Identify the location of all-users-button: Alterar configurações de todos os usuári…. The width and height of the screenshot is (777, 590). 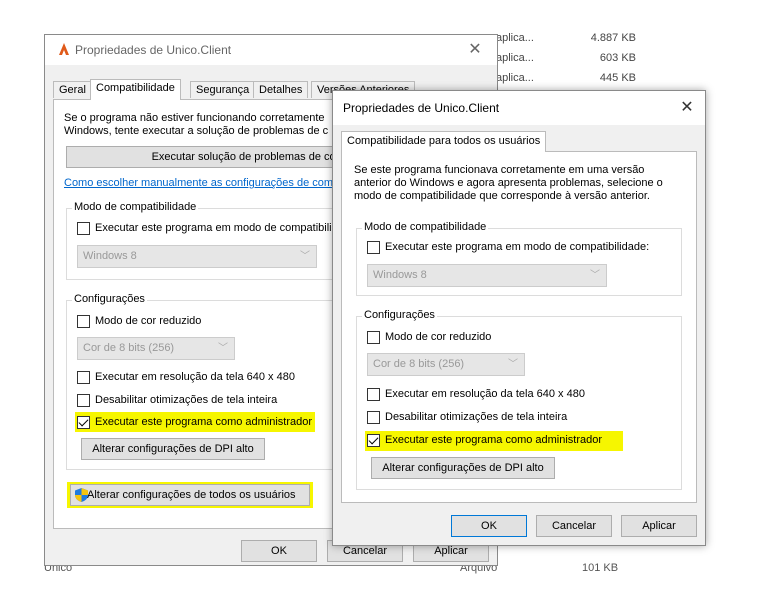
(190, 495).